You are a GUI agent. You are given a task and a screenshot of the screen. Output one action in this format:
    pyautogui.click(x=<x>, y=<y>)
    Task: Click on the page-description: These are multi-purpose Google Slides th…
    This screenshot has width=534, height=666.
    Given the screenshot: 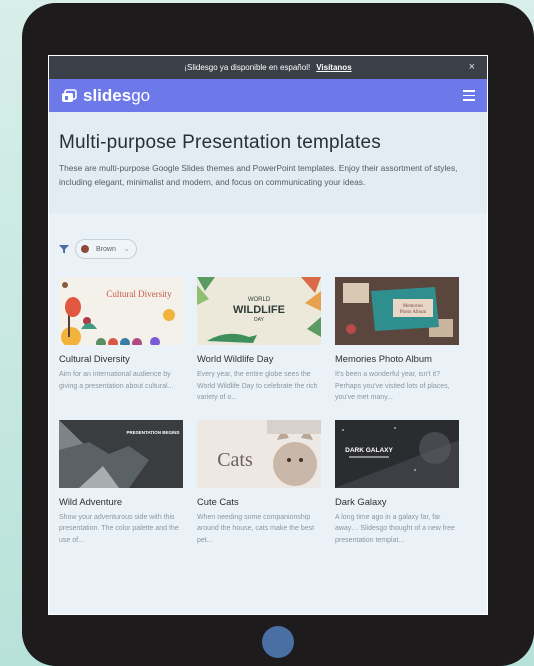 What is the action you would take?
    pyautogui.click(x=258, y=175)
    